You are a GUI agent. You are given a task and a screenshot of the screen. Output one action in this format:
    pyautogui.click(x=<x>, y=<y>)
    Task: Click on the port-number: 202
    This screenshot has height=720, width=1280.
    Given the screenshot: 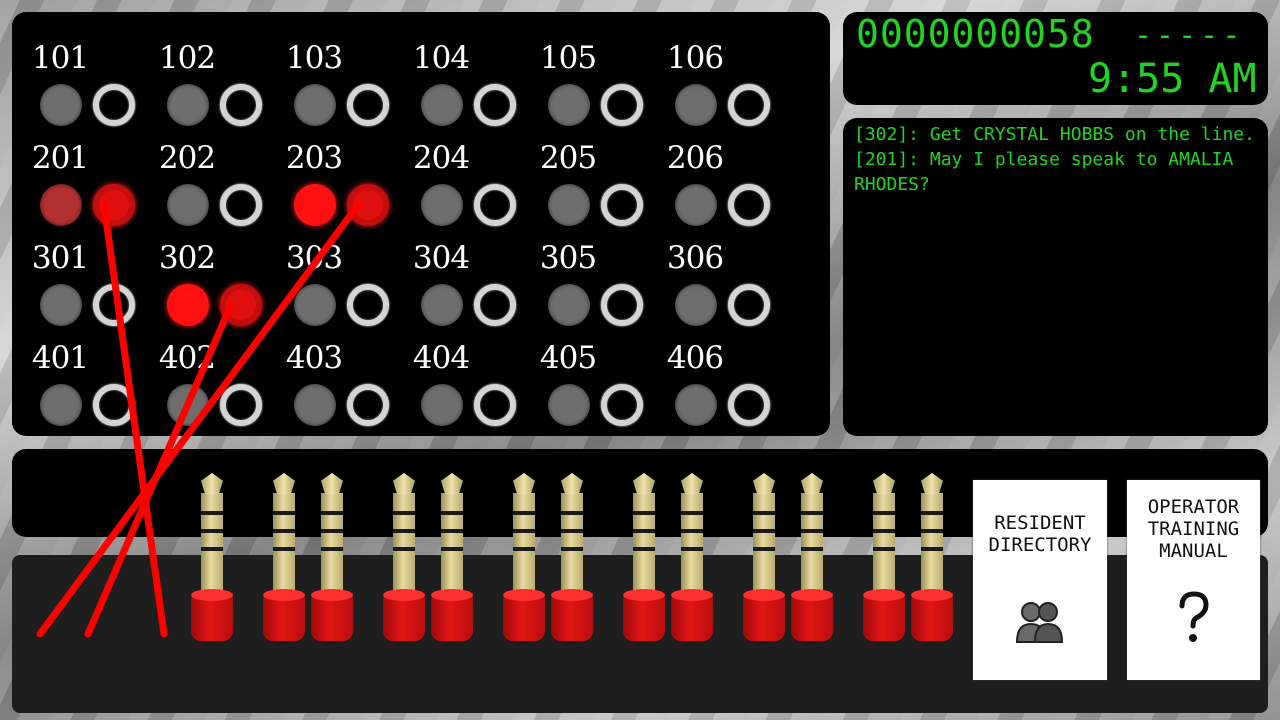 What is the action you would take?
    pyautogui.click(x=187, y=158)
    